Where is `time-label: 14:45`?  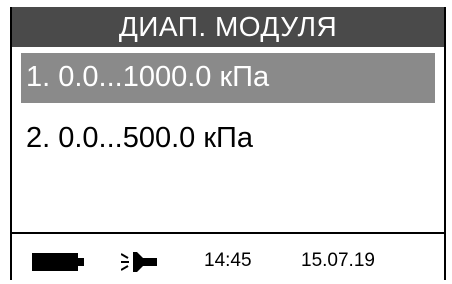 time-label: 14:45 is located at coordinates (228, 260).